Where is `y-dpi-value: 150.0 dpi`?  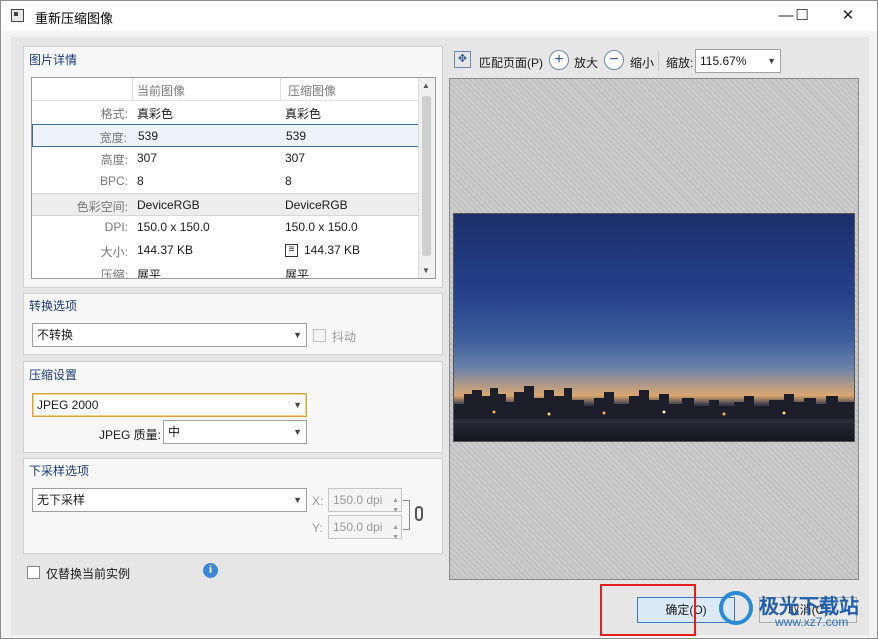 y-dpi-value: 150.0 dpi is located at coordinates (358, 527).